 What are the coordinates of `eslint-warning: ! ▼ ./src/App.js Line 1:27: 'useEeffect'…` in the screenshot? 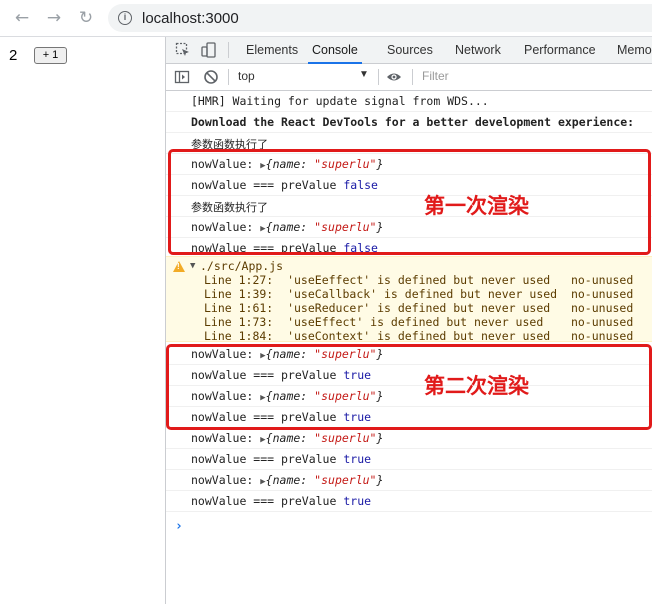 It's located at (409, 299).